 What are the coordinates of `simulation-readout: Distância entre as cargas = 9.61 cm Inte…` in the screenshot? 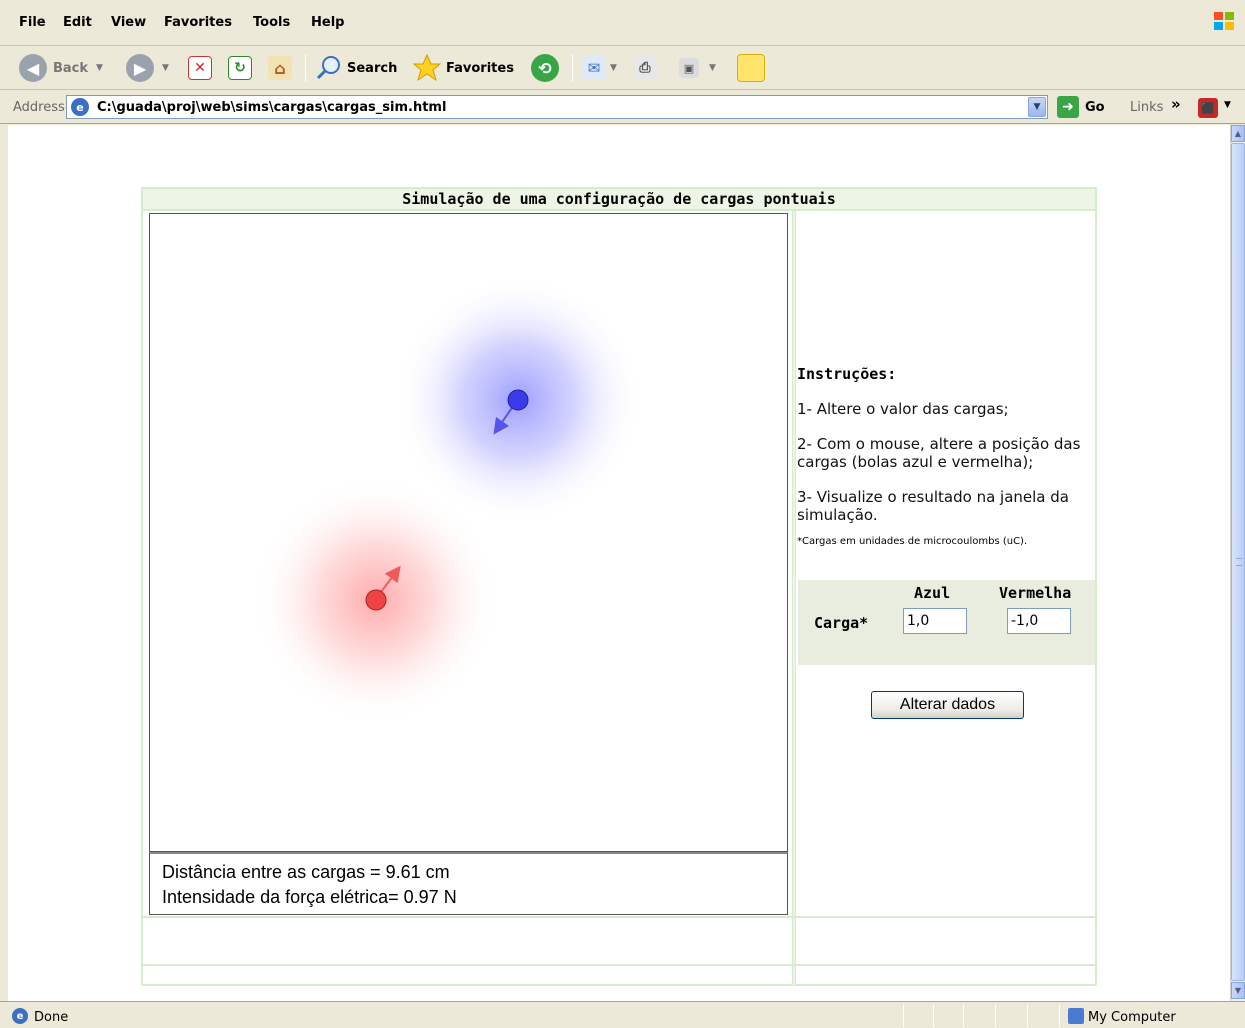 It's located at (468, 883).